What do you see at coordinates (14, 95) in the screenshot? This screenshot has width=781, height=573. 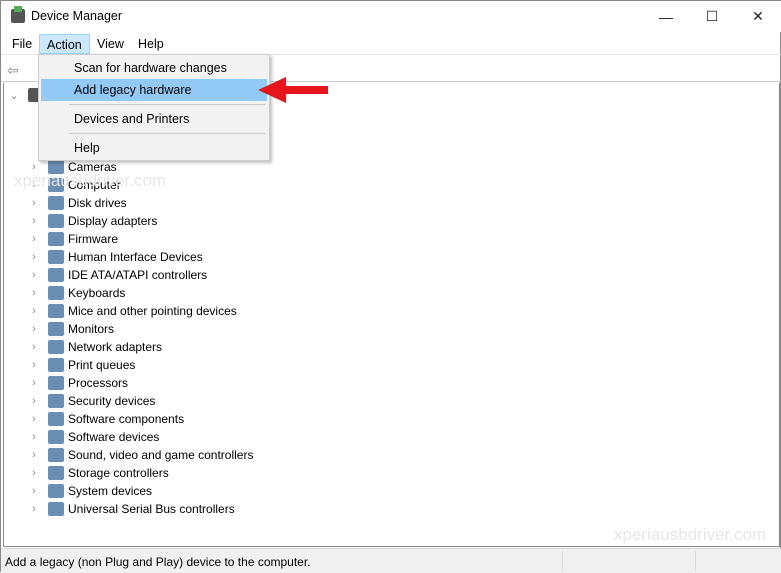 I see `chevron-down-icon: ⌄` at bounding box center [14, 95].